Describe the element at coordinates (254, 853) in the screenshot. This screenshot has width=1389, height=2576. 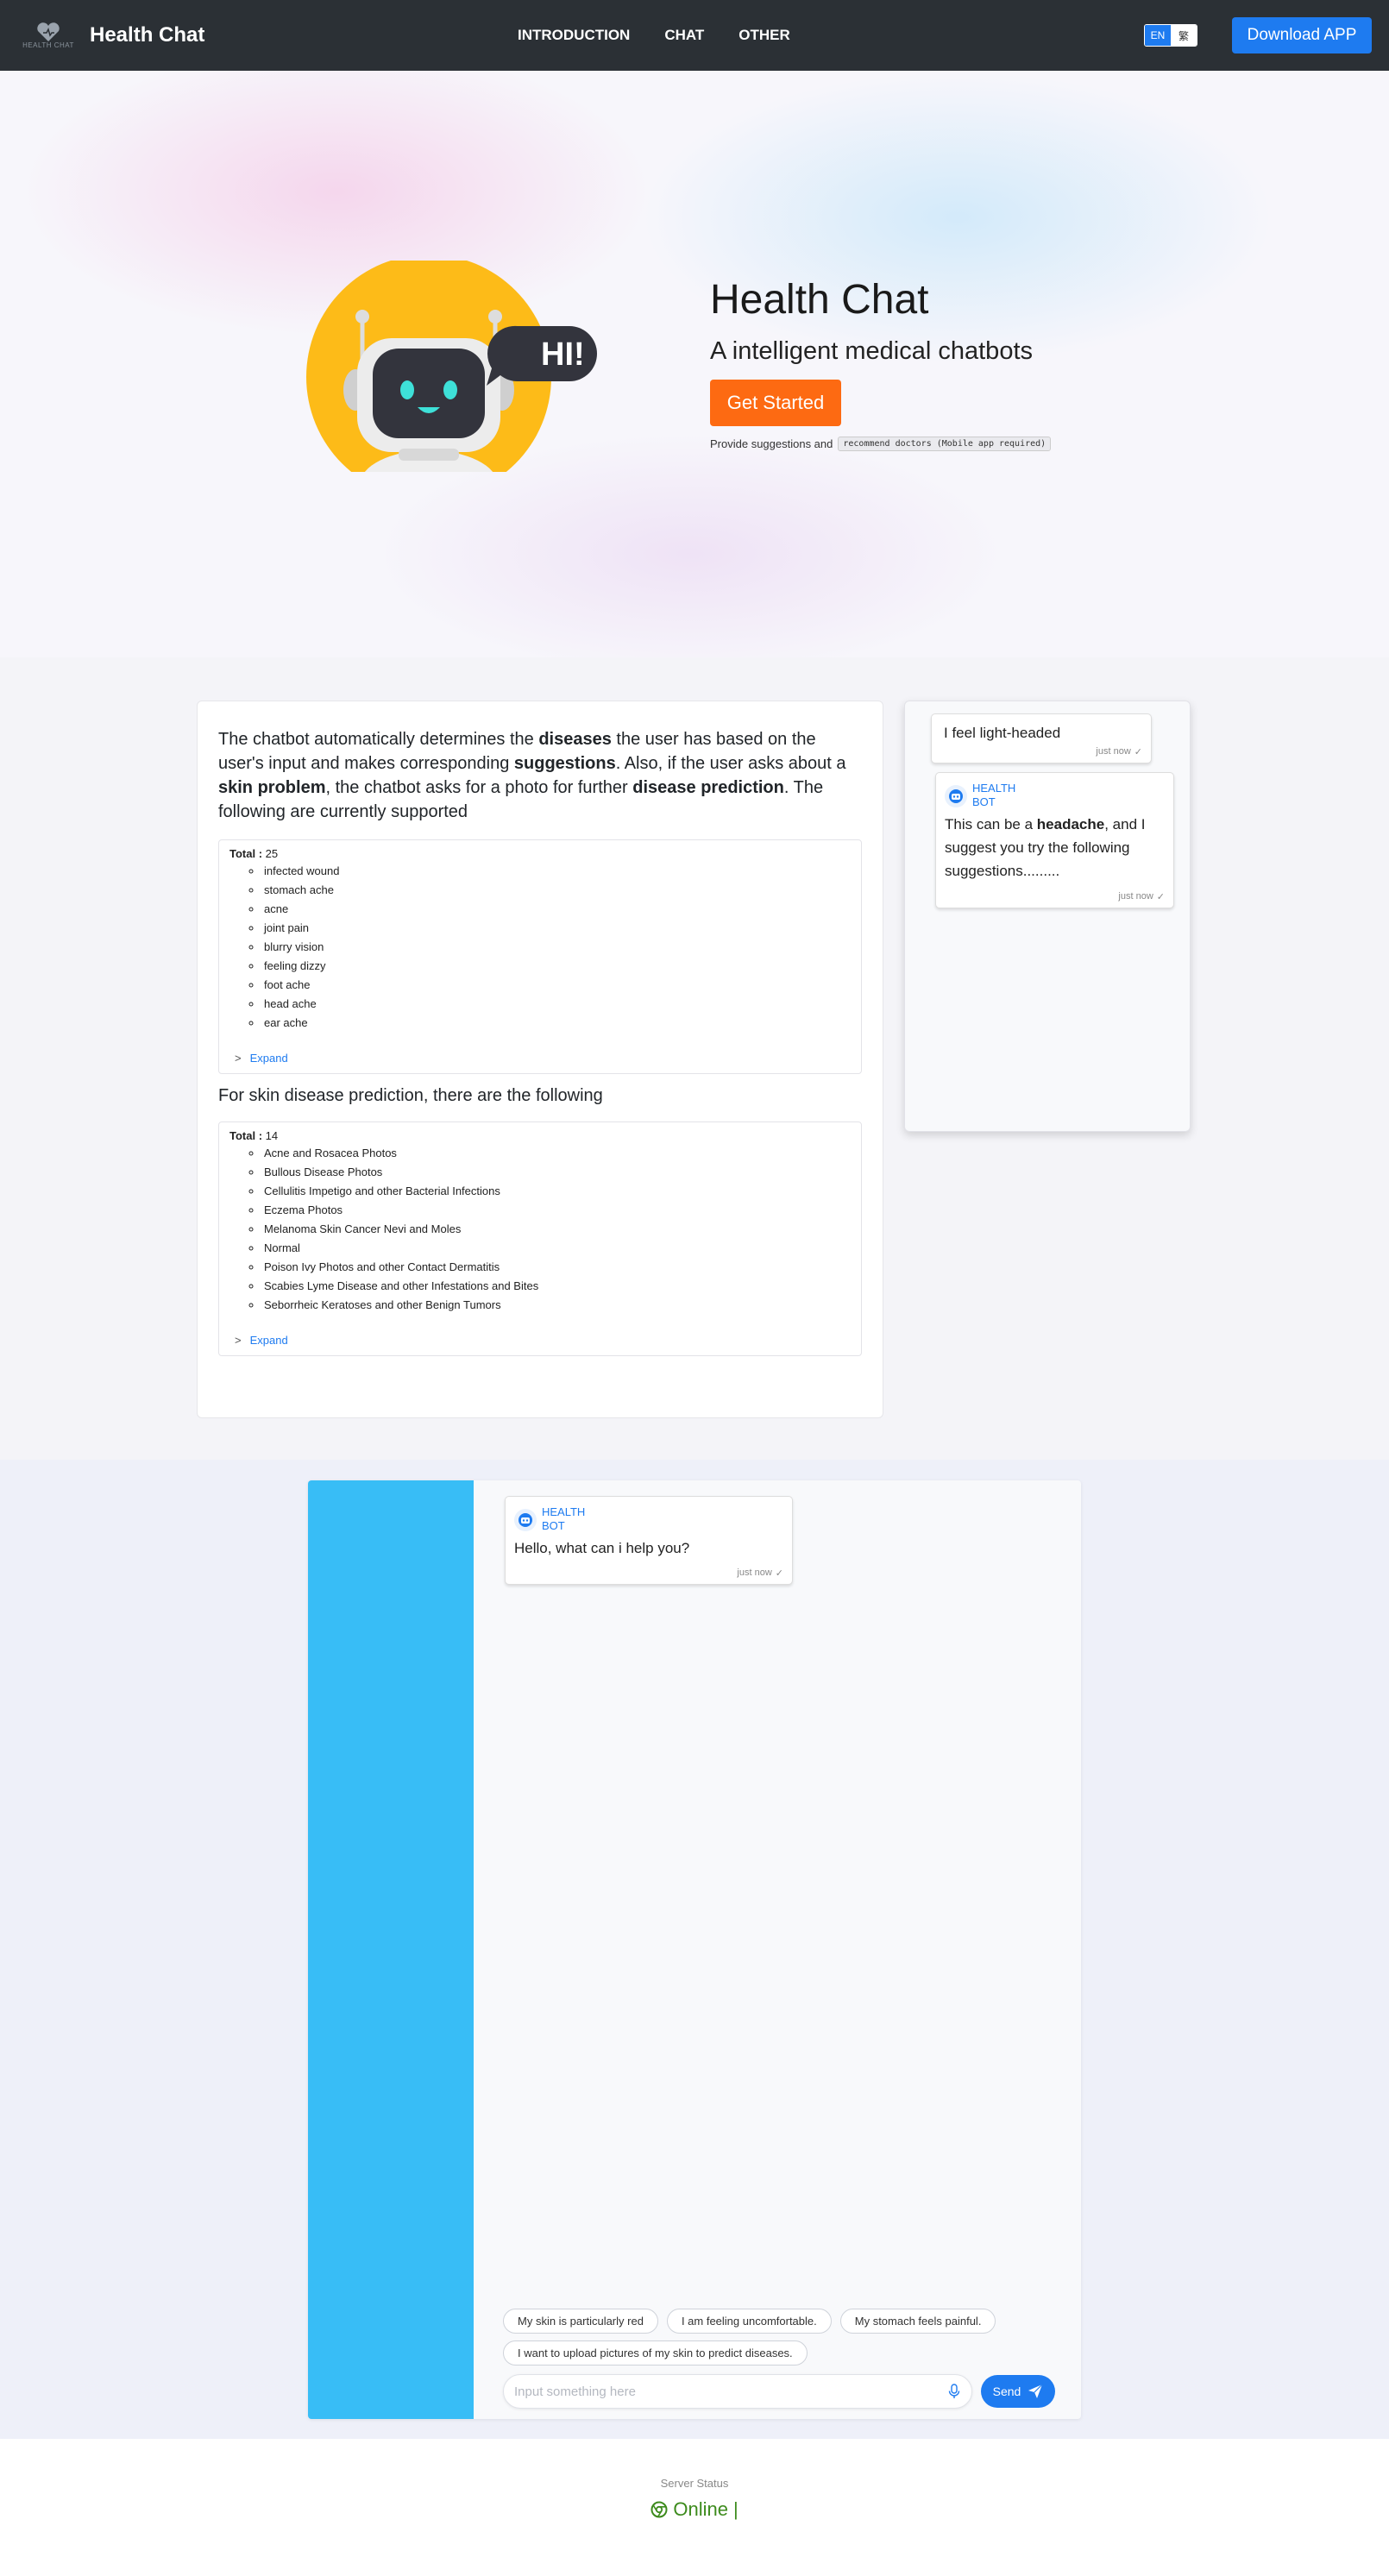
I see `disease-total: Total : 25` at that location.